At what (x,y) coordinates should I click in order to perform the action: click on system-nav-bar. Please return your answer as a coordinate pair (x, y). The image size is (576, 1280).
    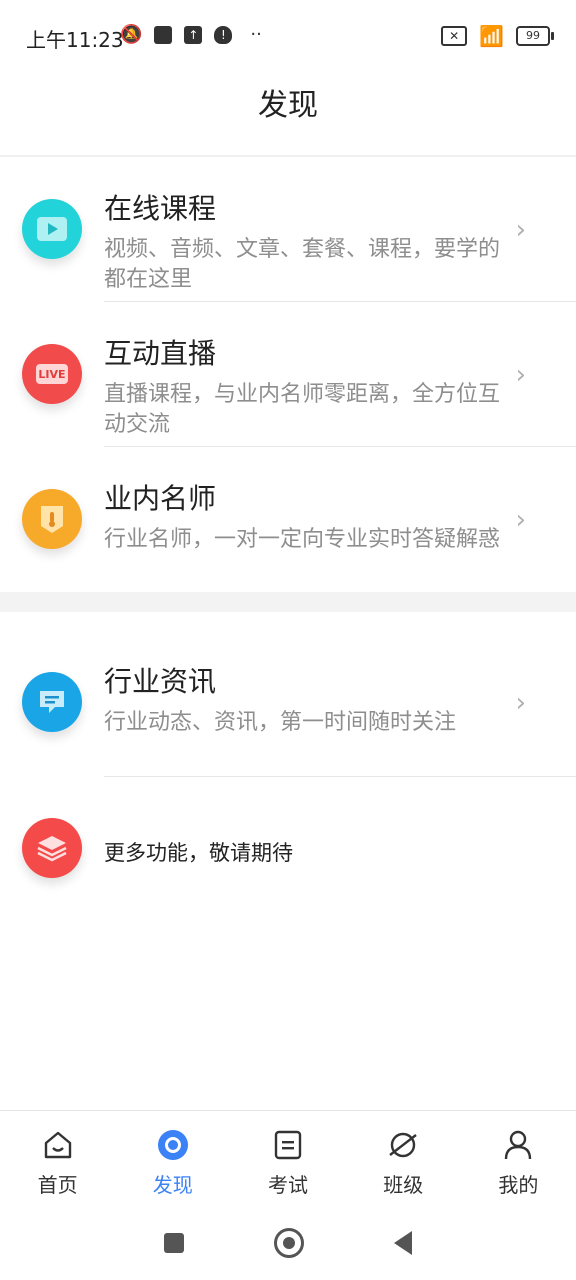
    Looking at the image, I should click on (288, 1243).